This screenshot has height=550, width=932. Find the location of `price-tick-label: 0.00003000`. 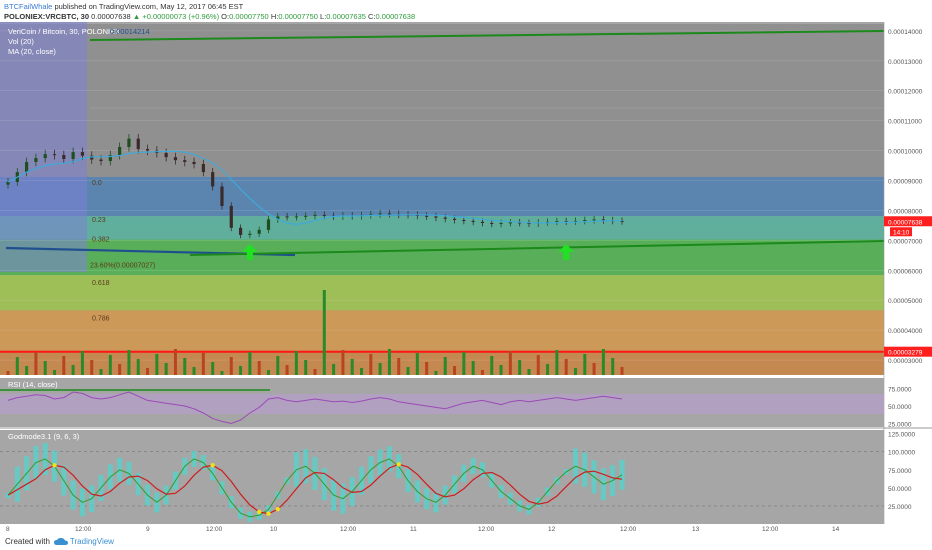

price-tick-label: 0.00003000 is located at coordinates (905, 361).